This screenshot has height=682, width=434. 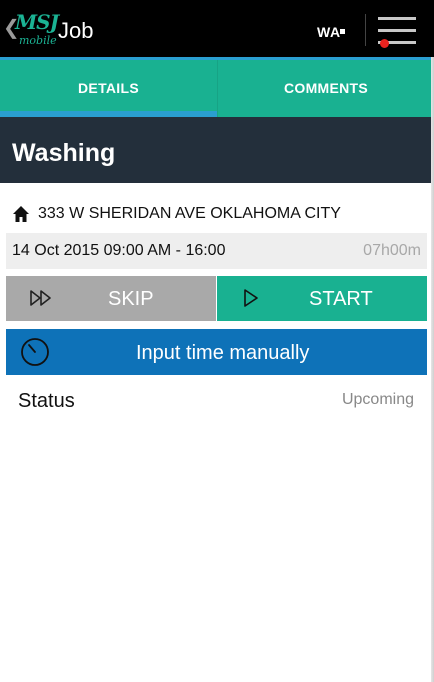 I want to click on skip-button: SKIP, so click(x=111, y=298).